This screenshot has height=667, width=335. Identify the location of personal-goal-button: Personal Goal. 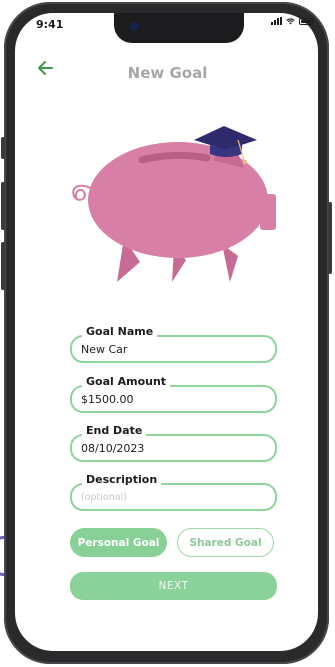
(118, 542).